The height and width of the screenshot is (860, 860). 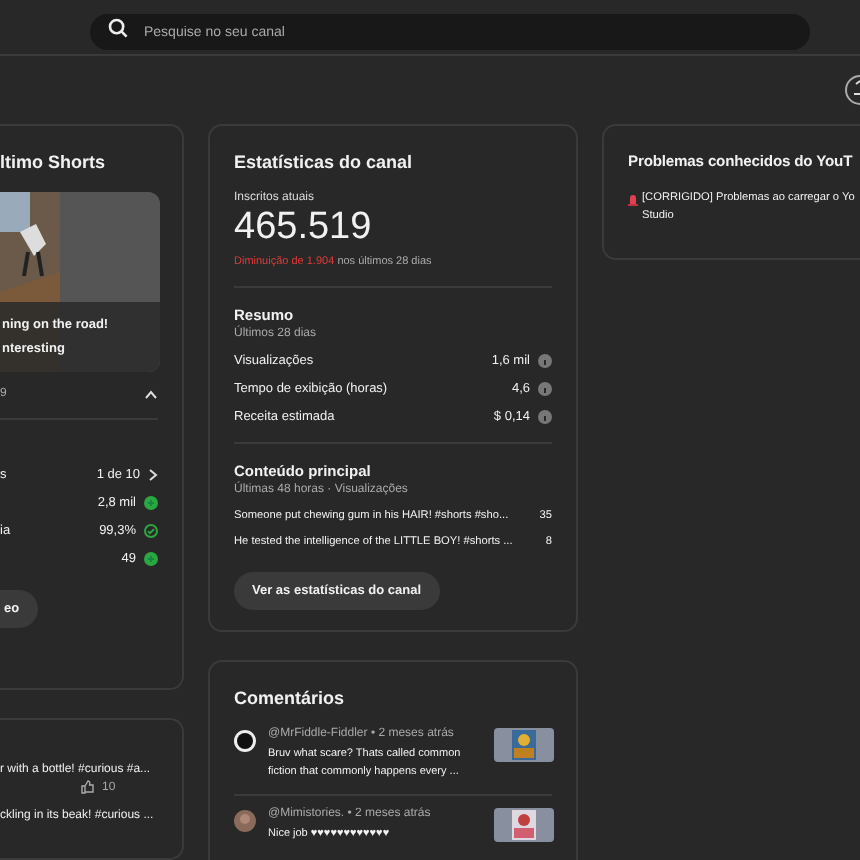 I want to click on chevron-up-icon, so click(x=151, y=394).